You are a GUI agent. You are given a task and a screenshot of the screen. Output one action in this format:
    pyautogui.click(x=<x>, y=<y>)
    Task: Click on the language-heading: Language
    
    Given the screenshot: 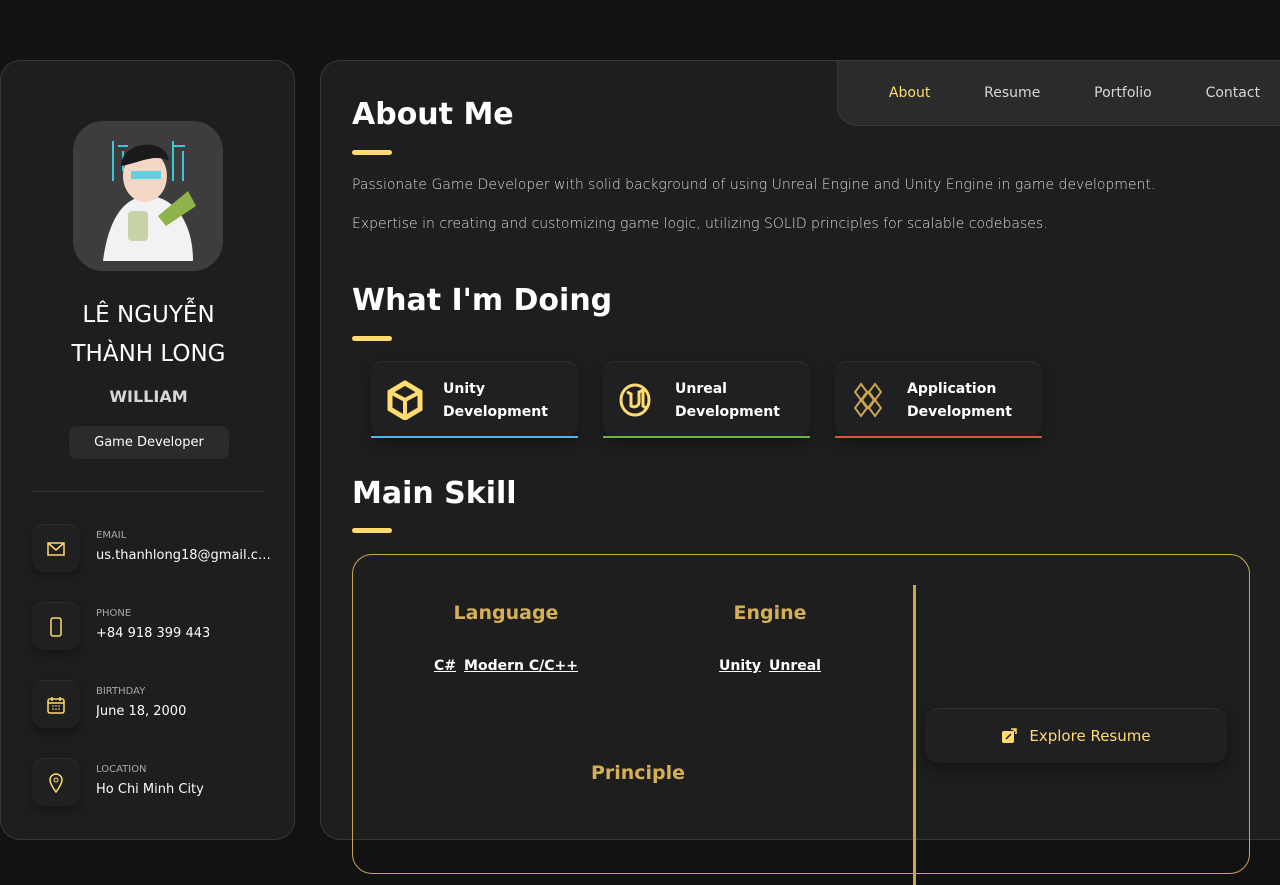 What is the action you would take?
    pyautogui.click(x=506, y=613)
    